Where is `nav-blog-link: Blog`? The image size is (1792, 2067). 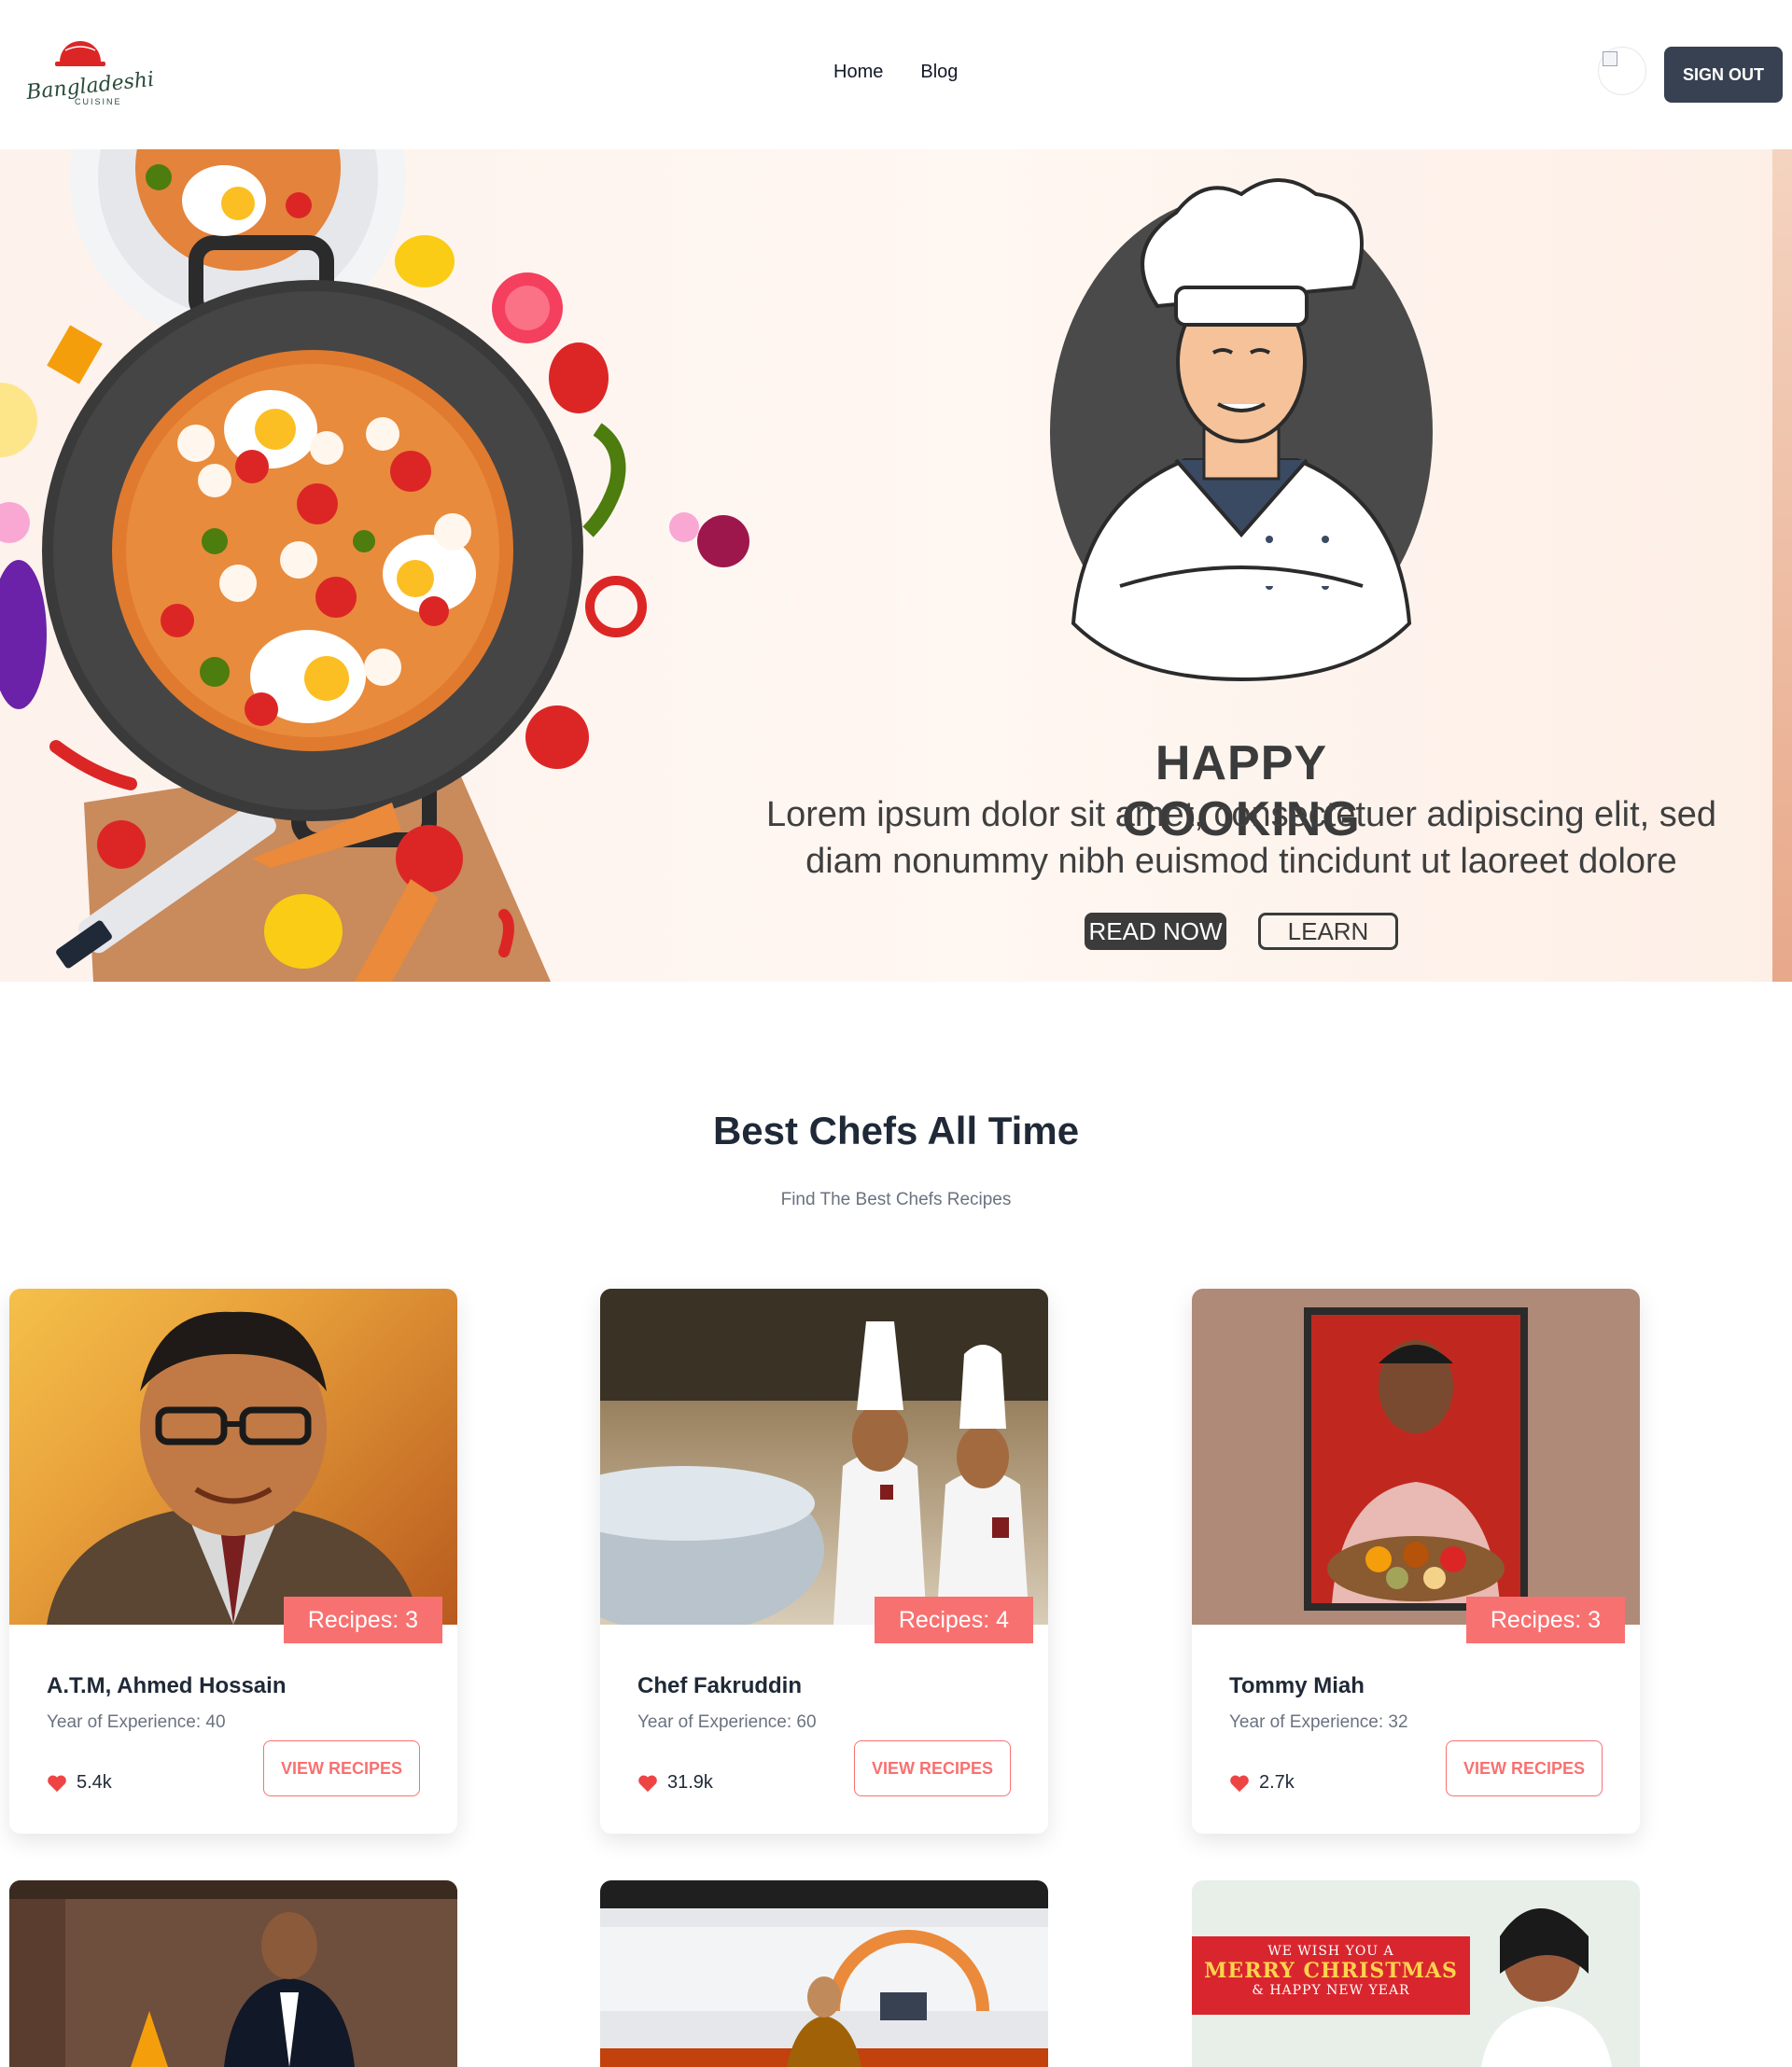
nav-blog-link: Blog is located at coordinates (939, 72).